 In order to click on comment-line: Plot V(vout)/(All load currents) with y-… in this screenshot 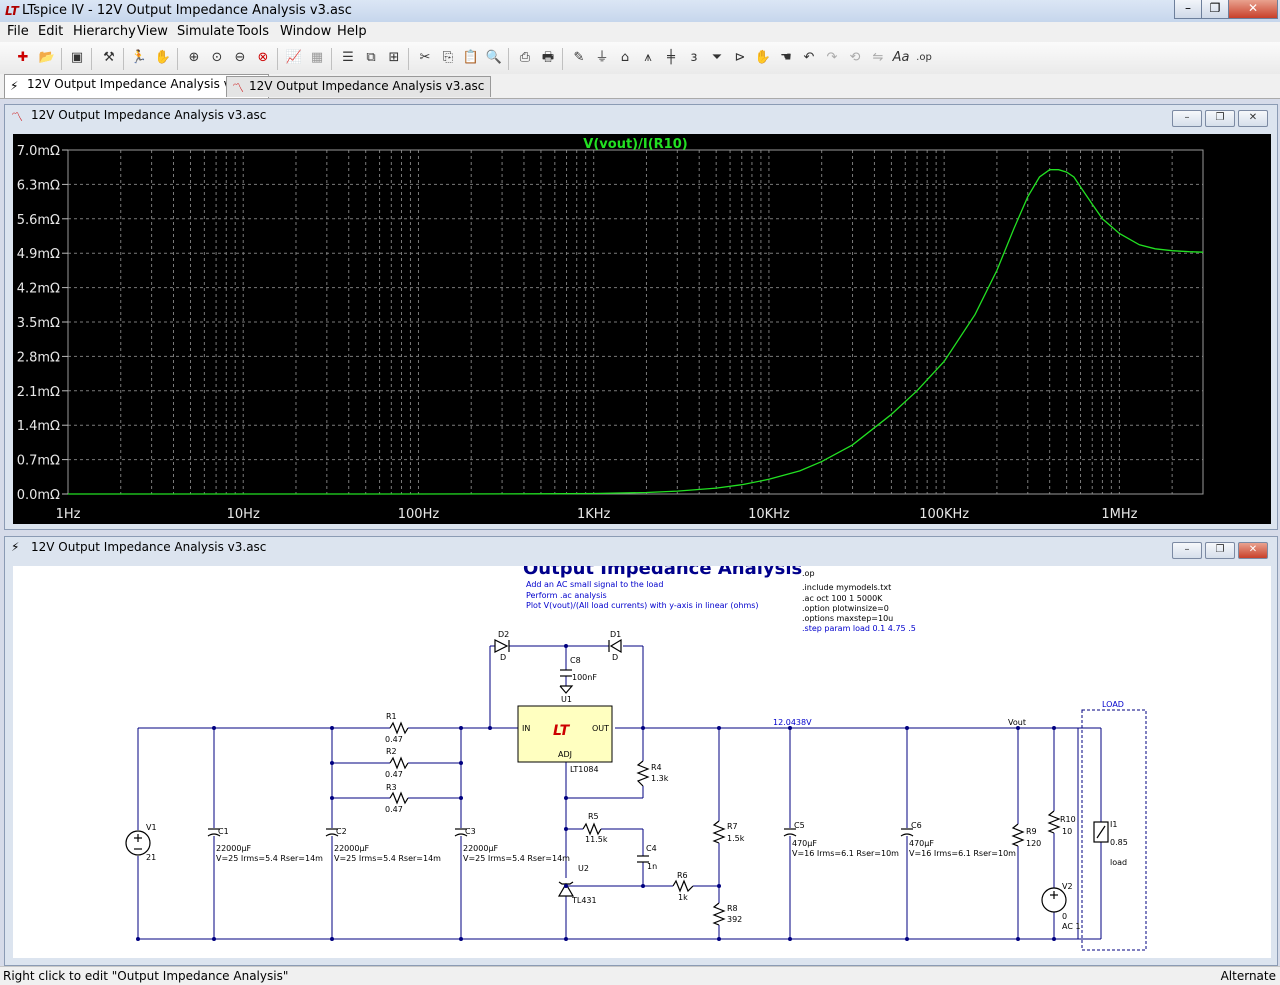, I will do `click(642, 605)`.